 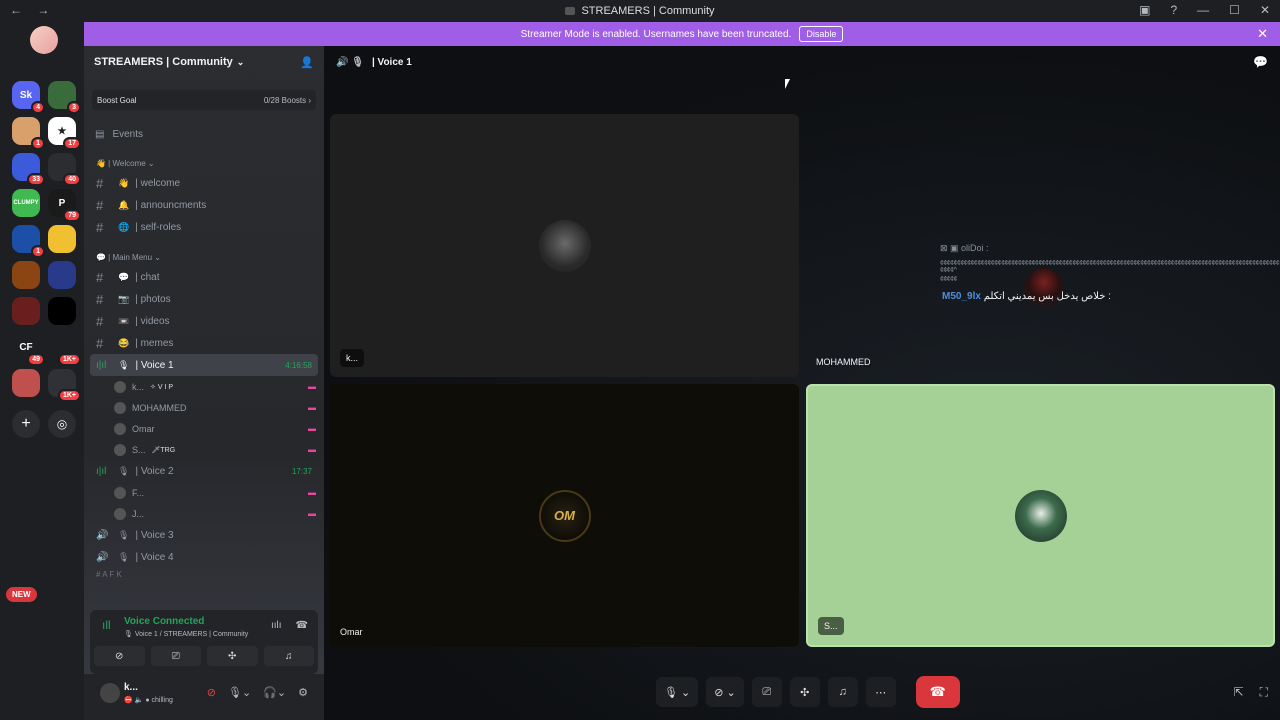 What do you see at coordinates (1040, 245) in the screenshot?
I see `participant-tile: MOHAMMED` at bounding box center [1040, 245].